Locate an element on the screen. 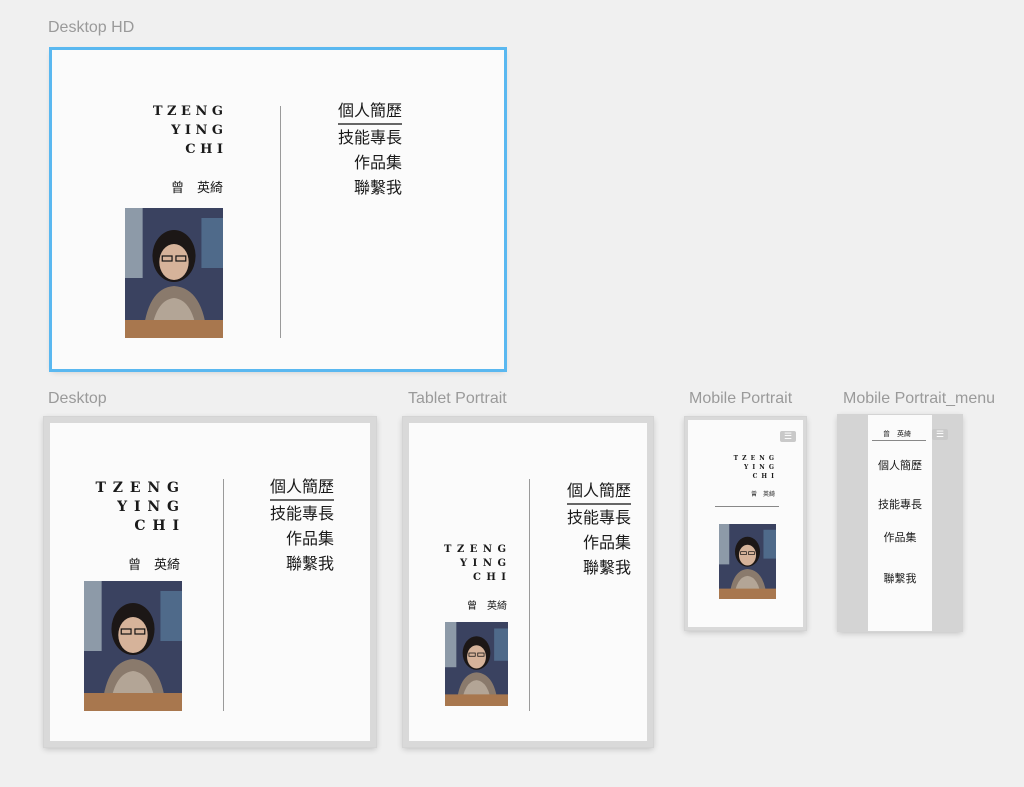 Image resolution: width=1024 pixels, height=787 pixels. artboard-label-tablet-portrait: Tablet Portrait is located at coordinates (457, 399).